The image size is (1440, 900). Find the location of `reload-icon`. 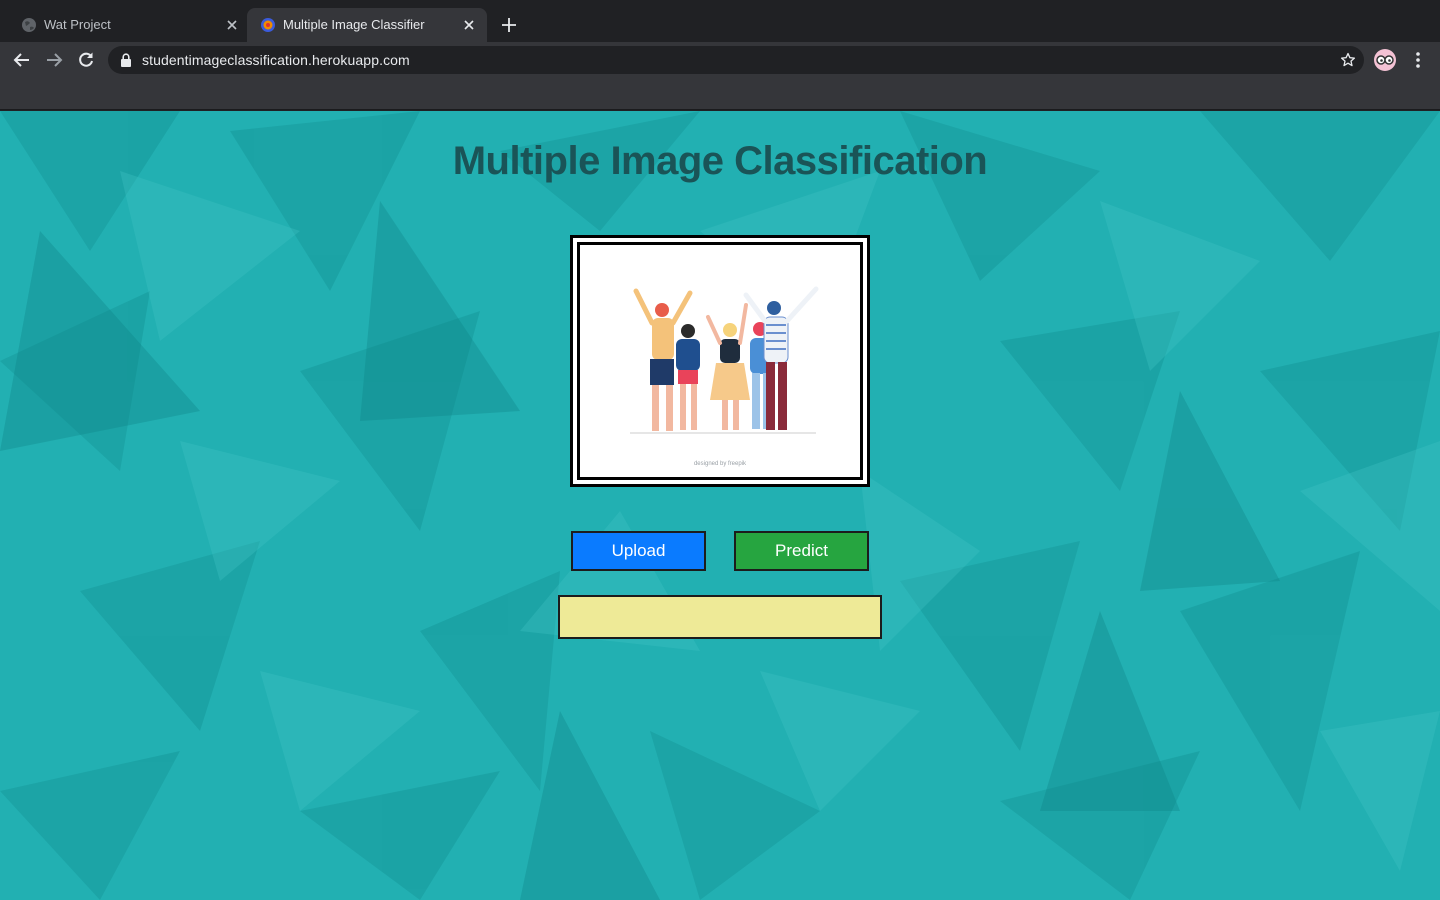

reload-icon is located at coordinates (86, 60).